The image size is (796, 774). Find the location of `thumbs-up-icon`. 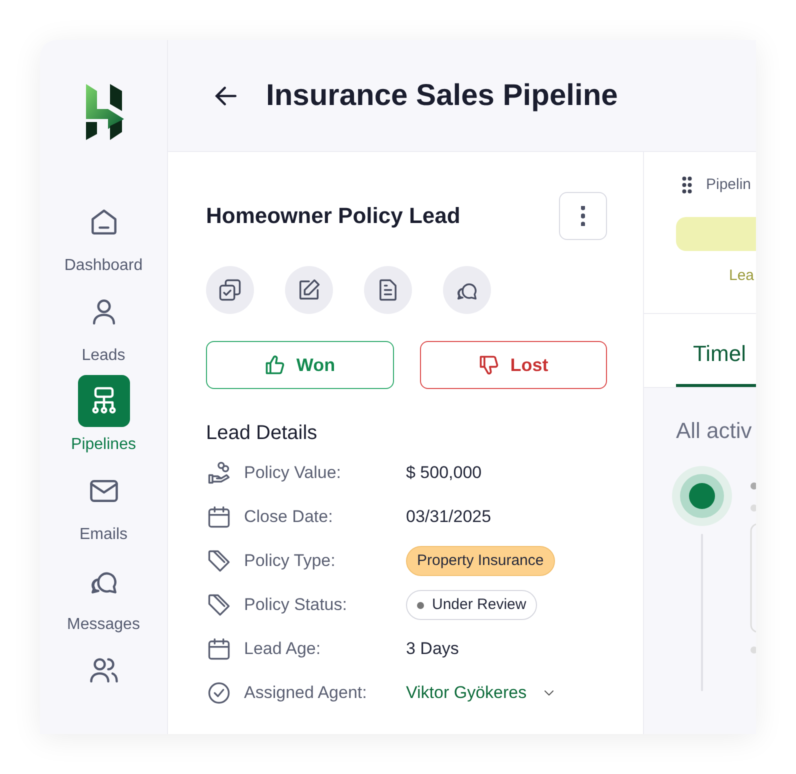

thumbs-up-icon is located at coordinates (275, 365).